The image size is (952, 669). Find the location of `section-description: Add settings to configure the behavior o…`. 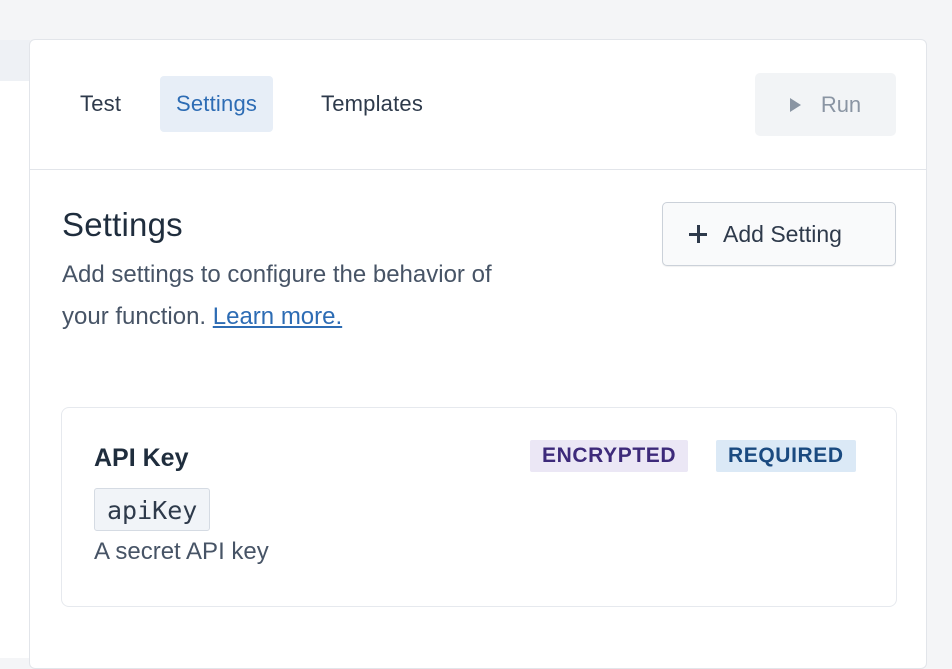

section-description: Add settings to configure the behavior o… is located at coordinates (277, 296).